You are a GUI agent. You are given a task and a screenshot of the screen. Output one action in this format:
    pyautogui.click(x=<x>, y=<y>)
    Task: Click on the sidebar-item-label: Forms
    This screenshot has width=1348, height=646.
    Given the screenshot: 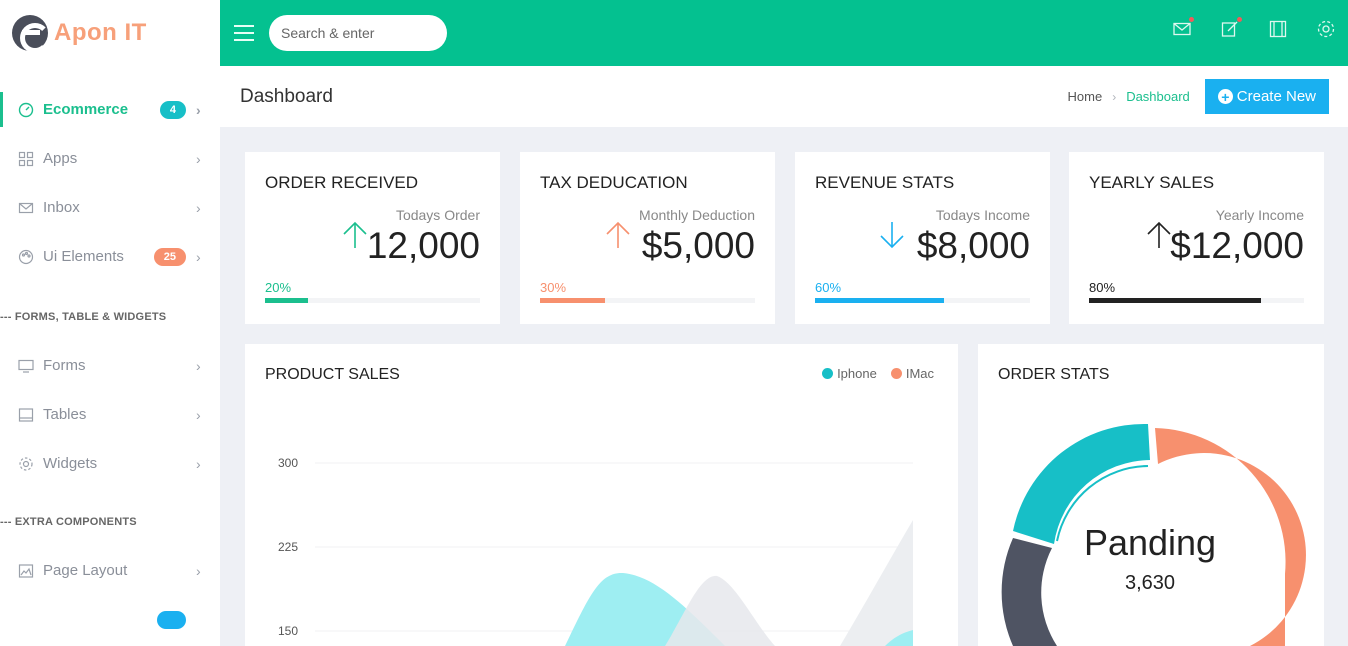 What is the action you would take?
    pyautogui.click(x=64, y=365)
    